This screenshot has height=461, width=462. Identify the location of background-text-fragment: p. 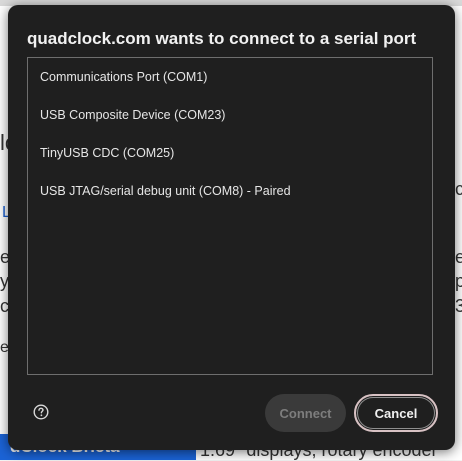
(458, 281).